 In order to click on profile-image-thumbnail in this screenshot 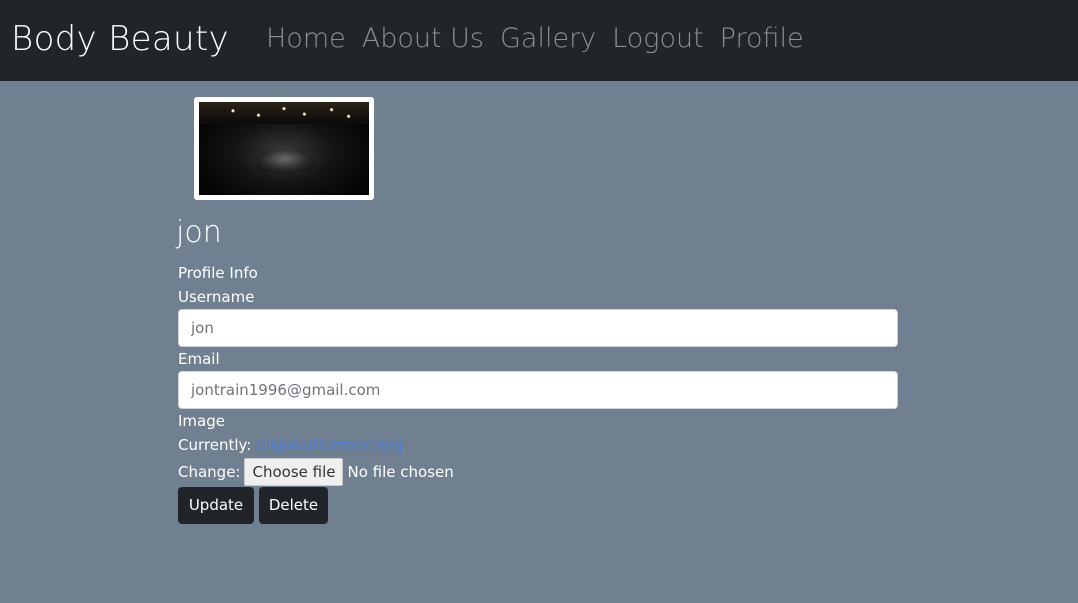, I will do `click(284, 148)`.